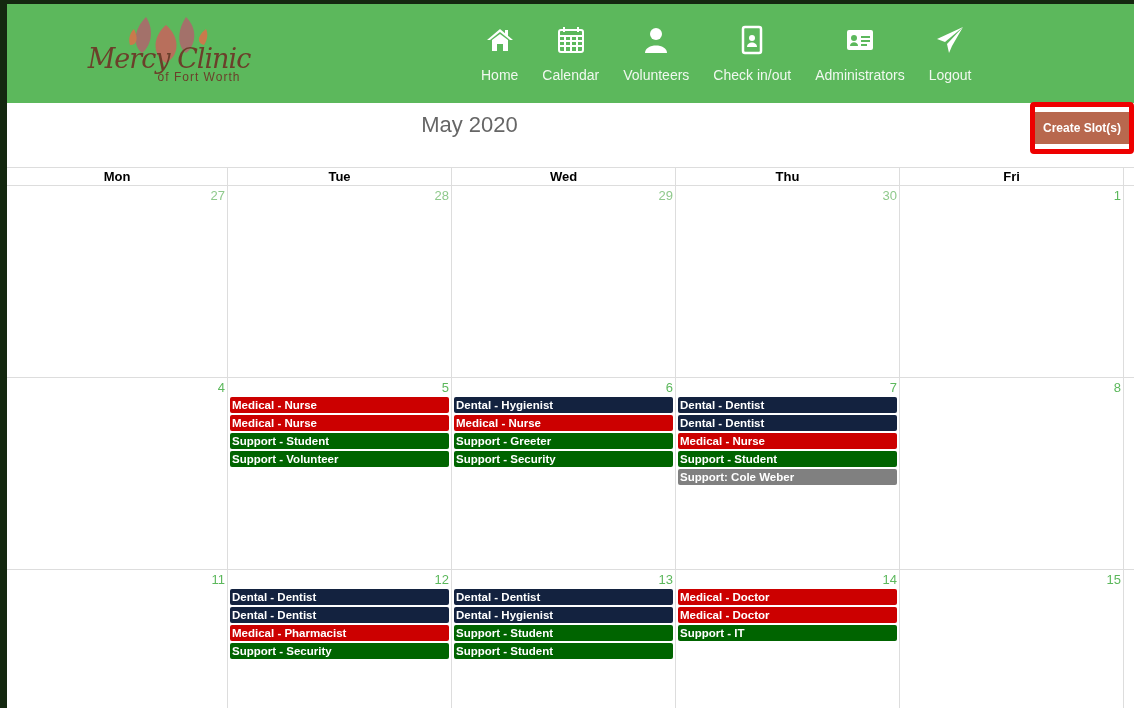 The width and height of the screenshot is (1134, 708). Describe the element at coordinates (787, 633) in the screenshot. I see `slot-event: Support - IT` at that location.